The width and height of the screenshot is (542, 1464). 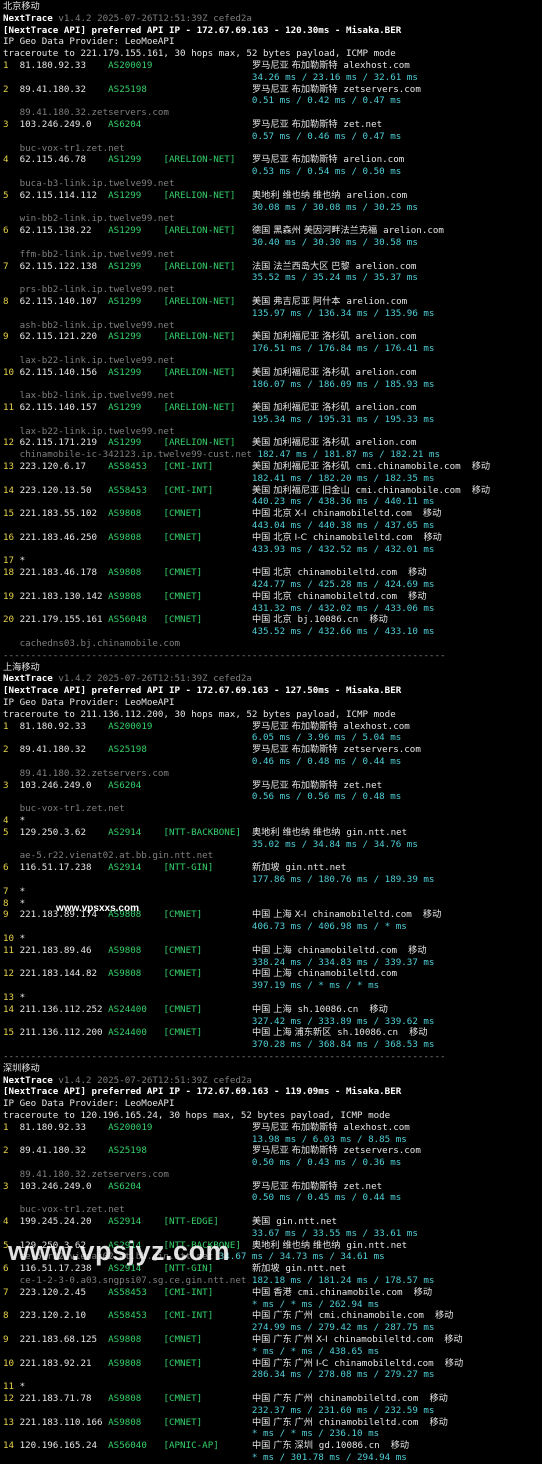 What do you see at coordinates (64, 266) in the screenshot?
I see `hop-ip: 62.115.122.138` at bounding box center [64, 266].